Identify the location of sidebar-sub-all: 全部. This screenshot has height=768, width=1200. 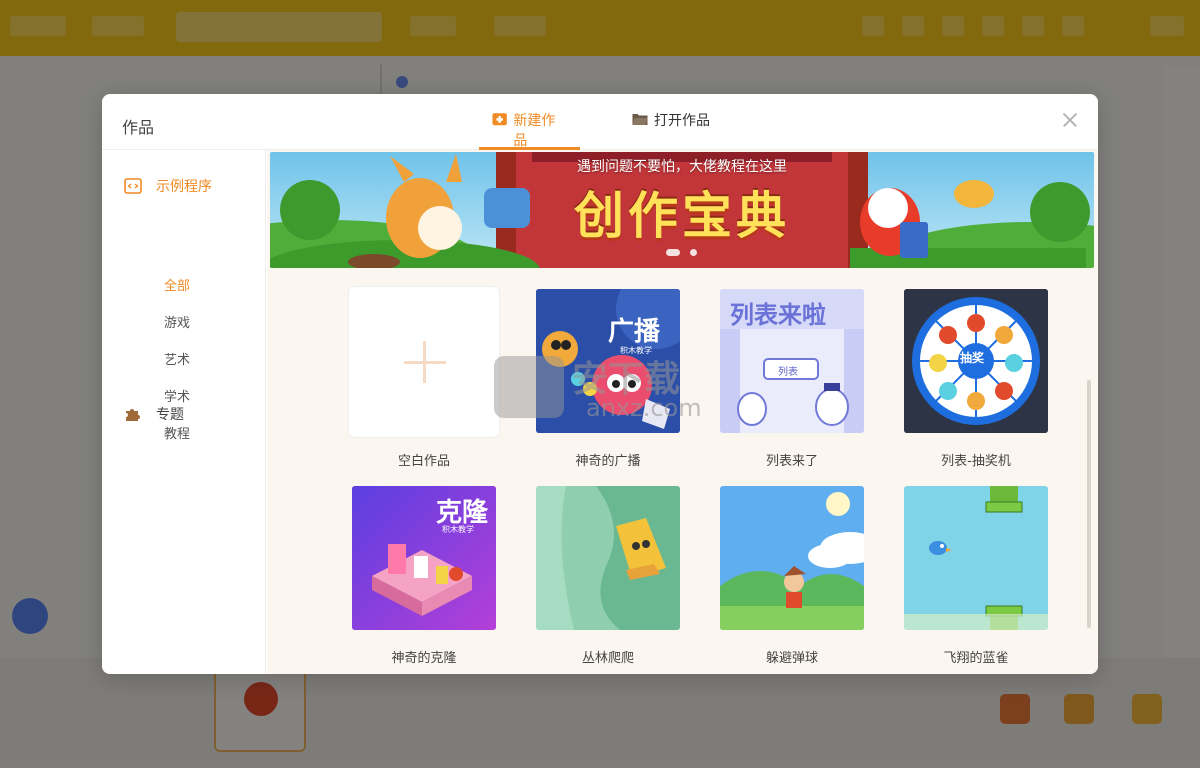
(177, 284).